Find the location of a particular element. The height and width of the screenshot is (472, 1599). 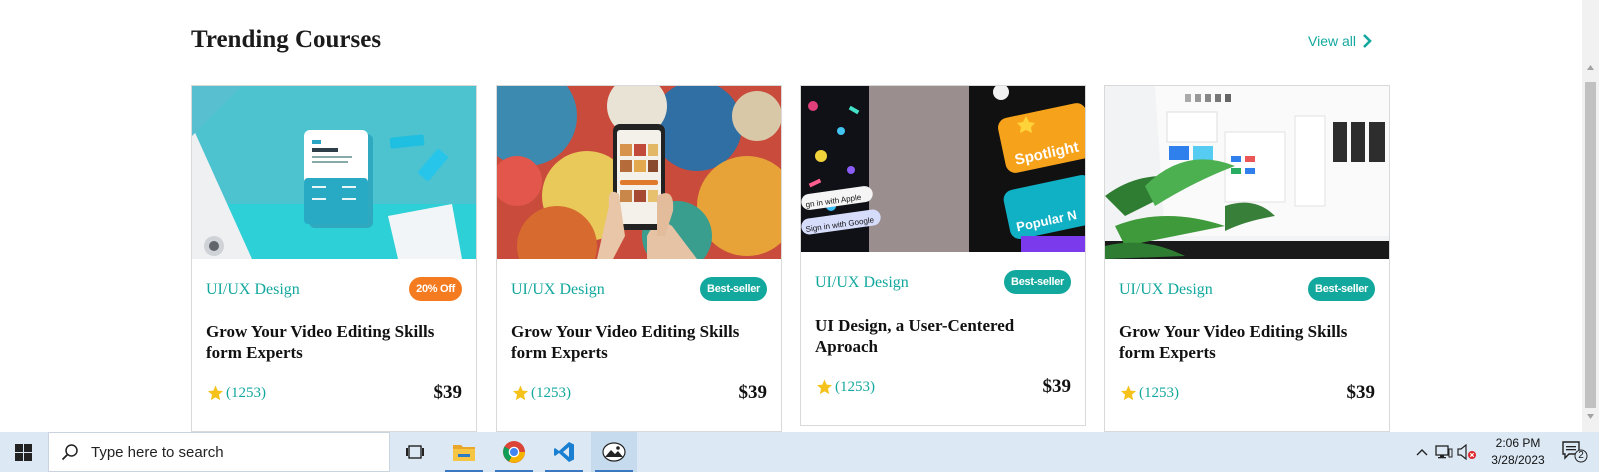

photos-app-button is located at coordinates (614, 452).